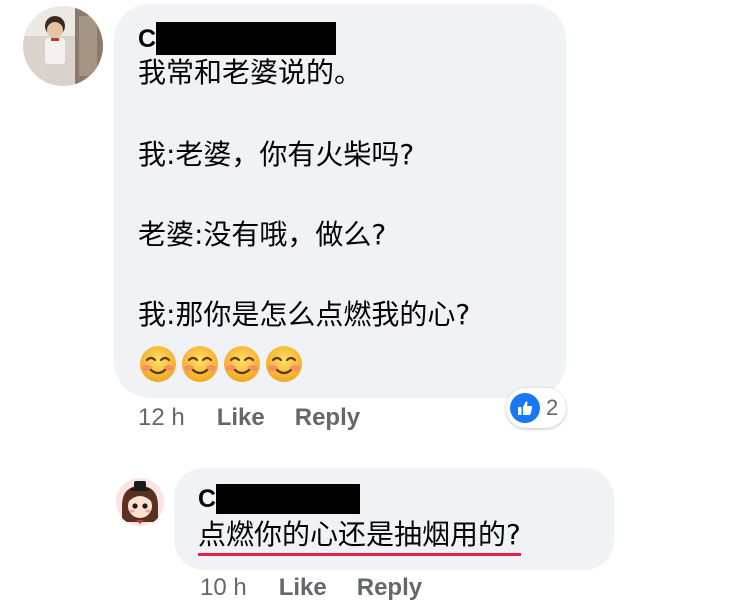  I want to click on comment-timestamp: 12 h, so click(161, 418).